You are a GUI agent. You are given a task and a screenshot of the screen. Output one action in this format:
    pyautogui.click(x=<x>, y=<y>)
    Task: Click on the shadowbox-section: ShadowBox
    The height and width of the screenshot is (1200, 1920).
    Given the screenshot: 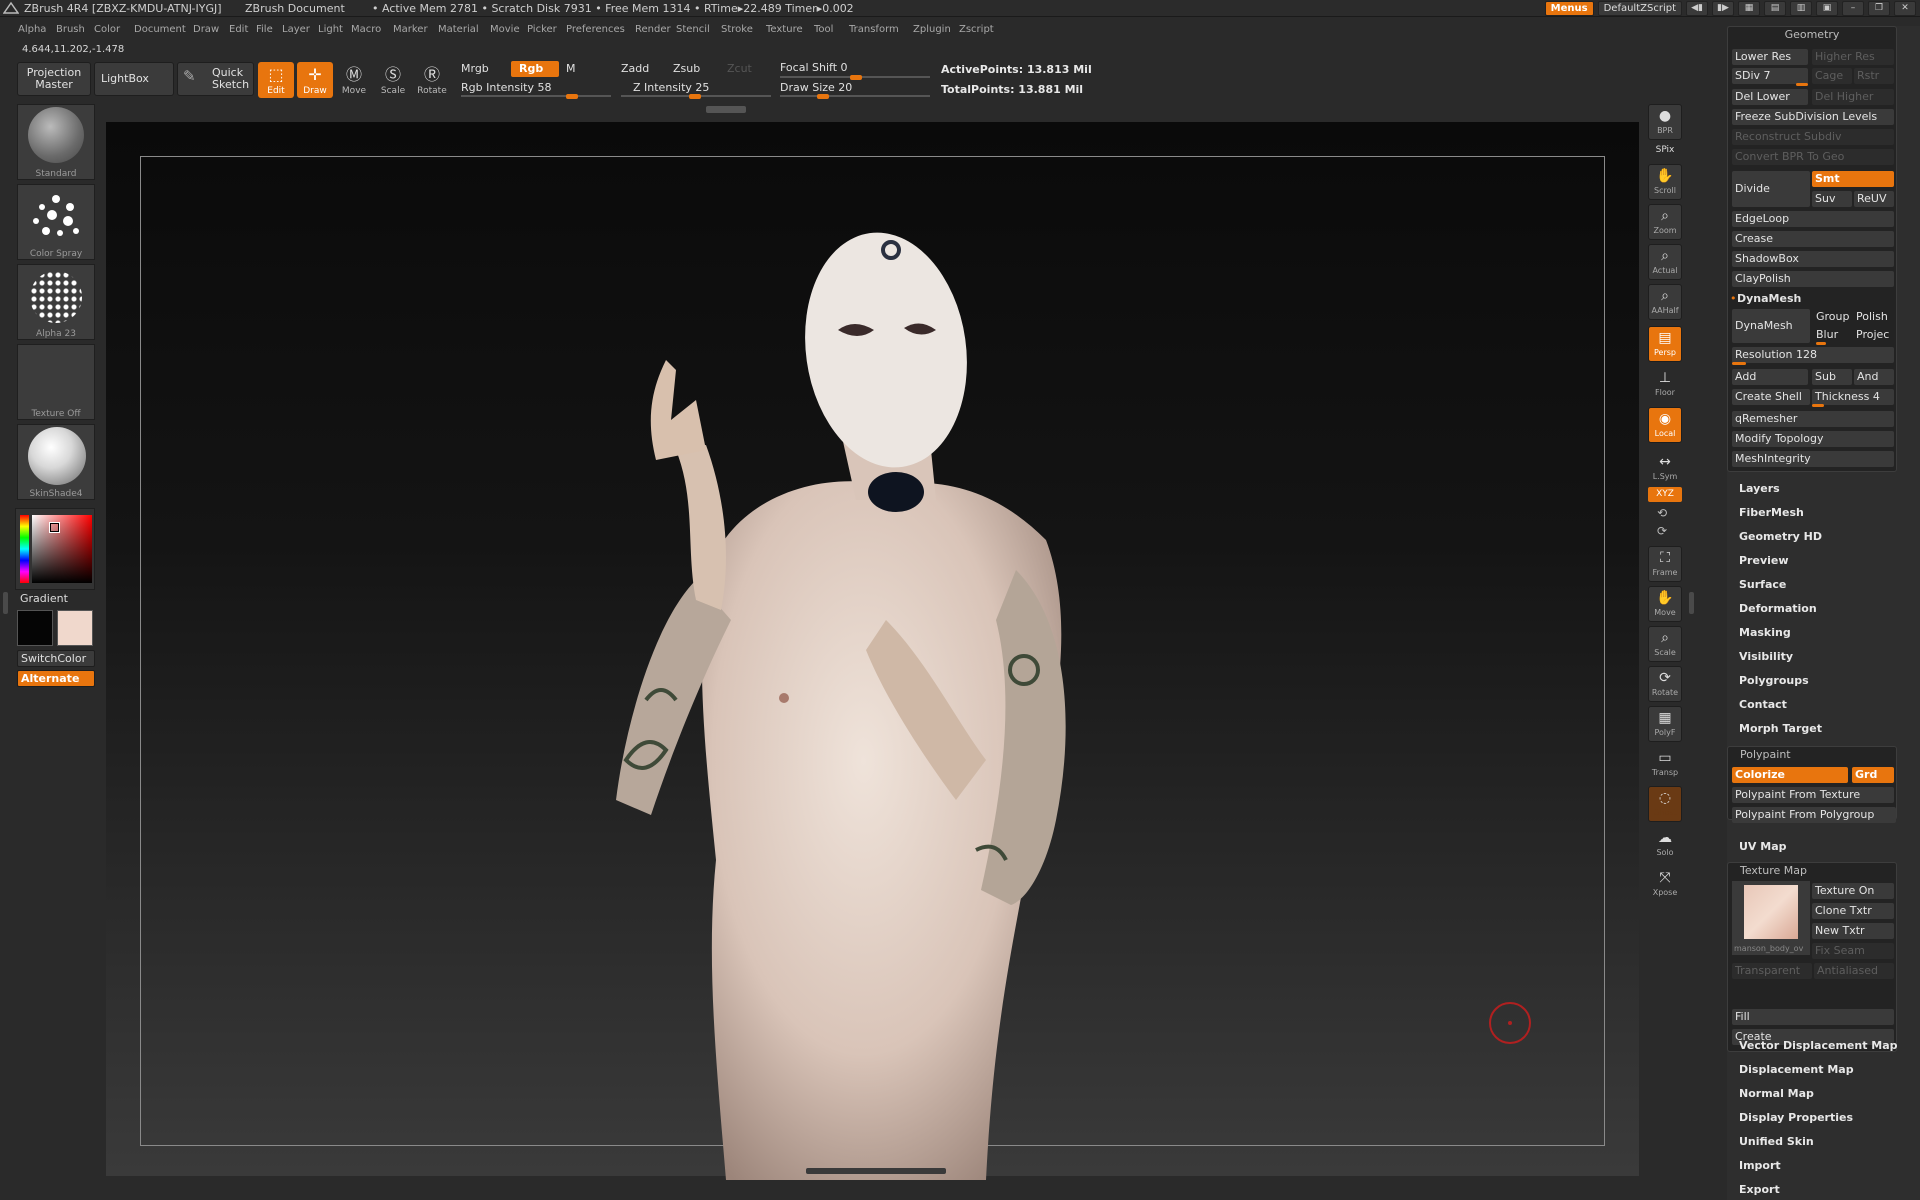 What is the action you would take?
    pyautogui.click(x=1813, y=259)
    